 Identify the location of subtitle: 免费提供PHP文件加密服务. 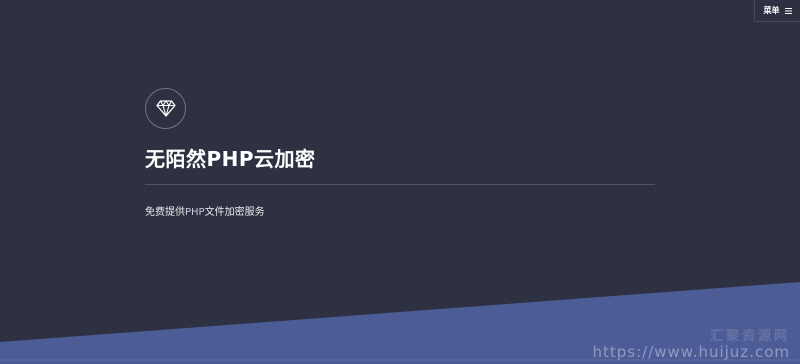
(205, 210).